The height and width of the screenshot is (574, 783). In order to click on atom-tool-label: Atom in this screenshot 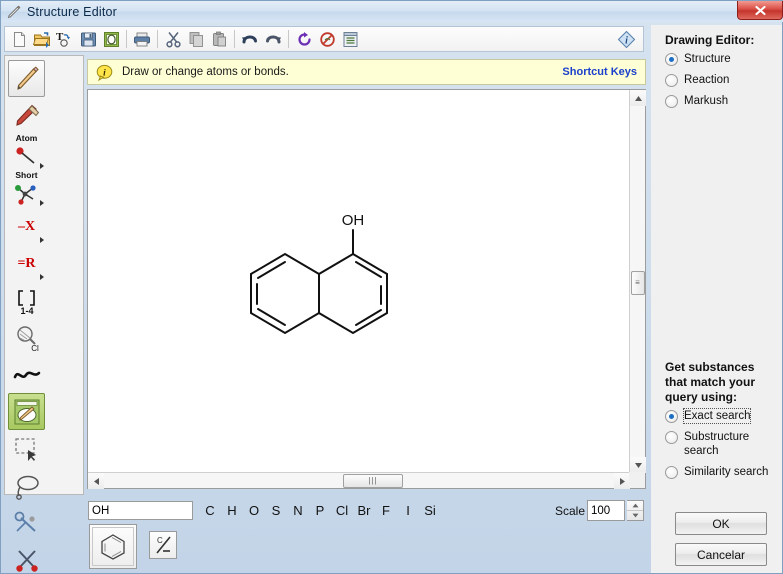, I will do `click(26, 138)`.